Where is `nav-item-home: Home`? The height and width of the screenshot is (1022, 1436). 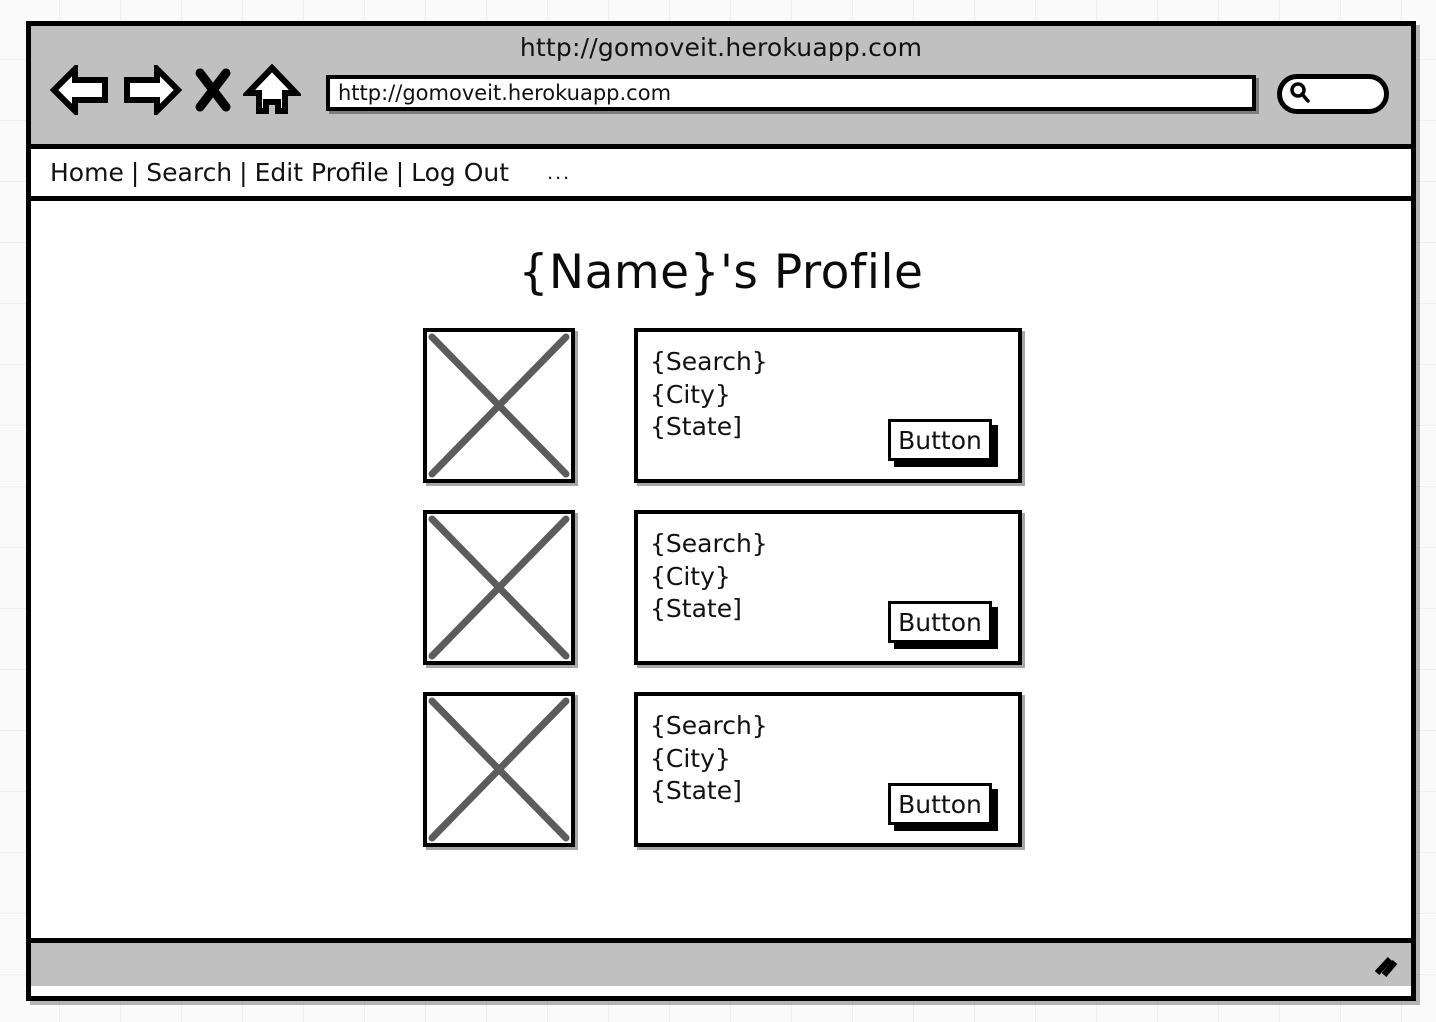
nav-item-home: Home is located at coordinates (87, 172).